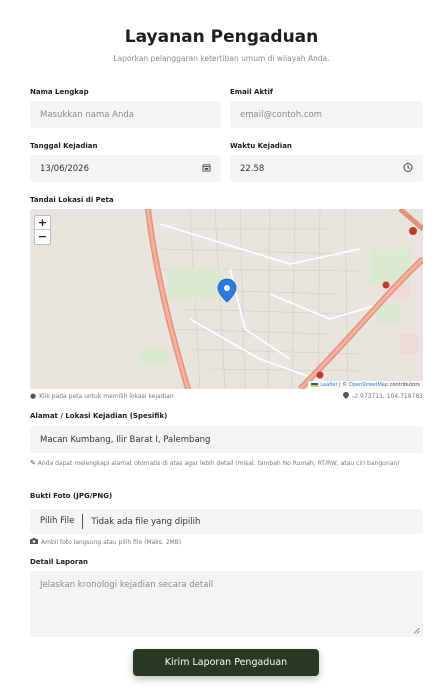 This screenshot has height=699, width=443. Describe the element at coordinates (72, 200) in the screenshot. I see `map-label: Tandai Lokasi di Peta` at that location.